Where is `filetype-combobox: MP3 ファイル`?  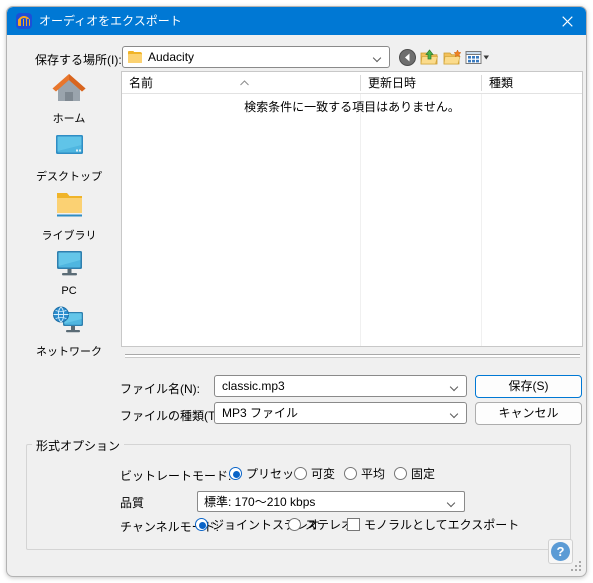 filetype-combobox: MP3 ファイル is located at coordinates (340, 413).